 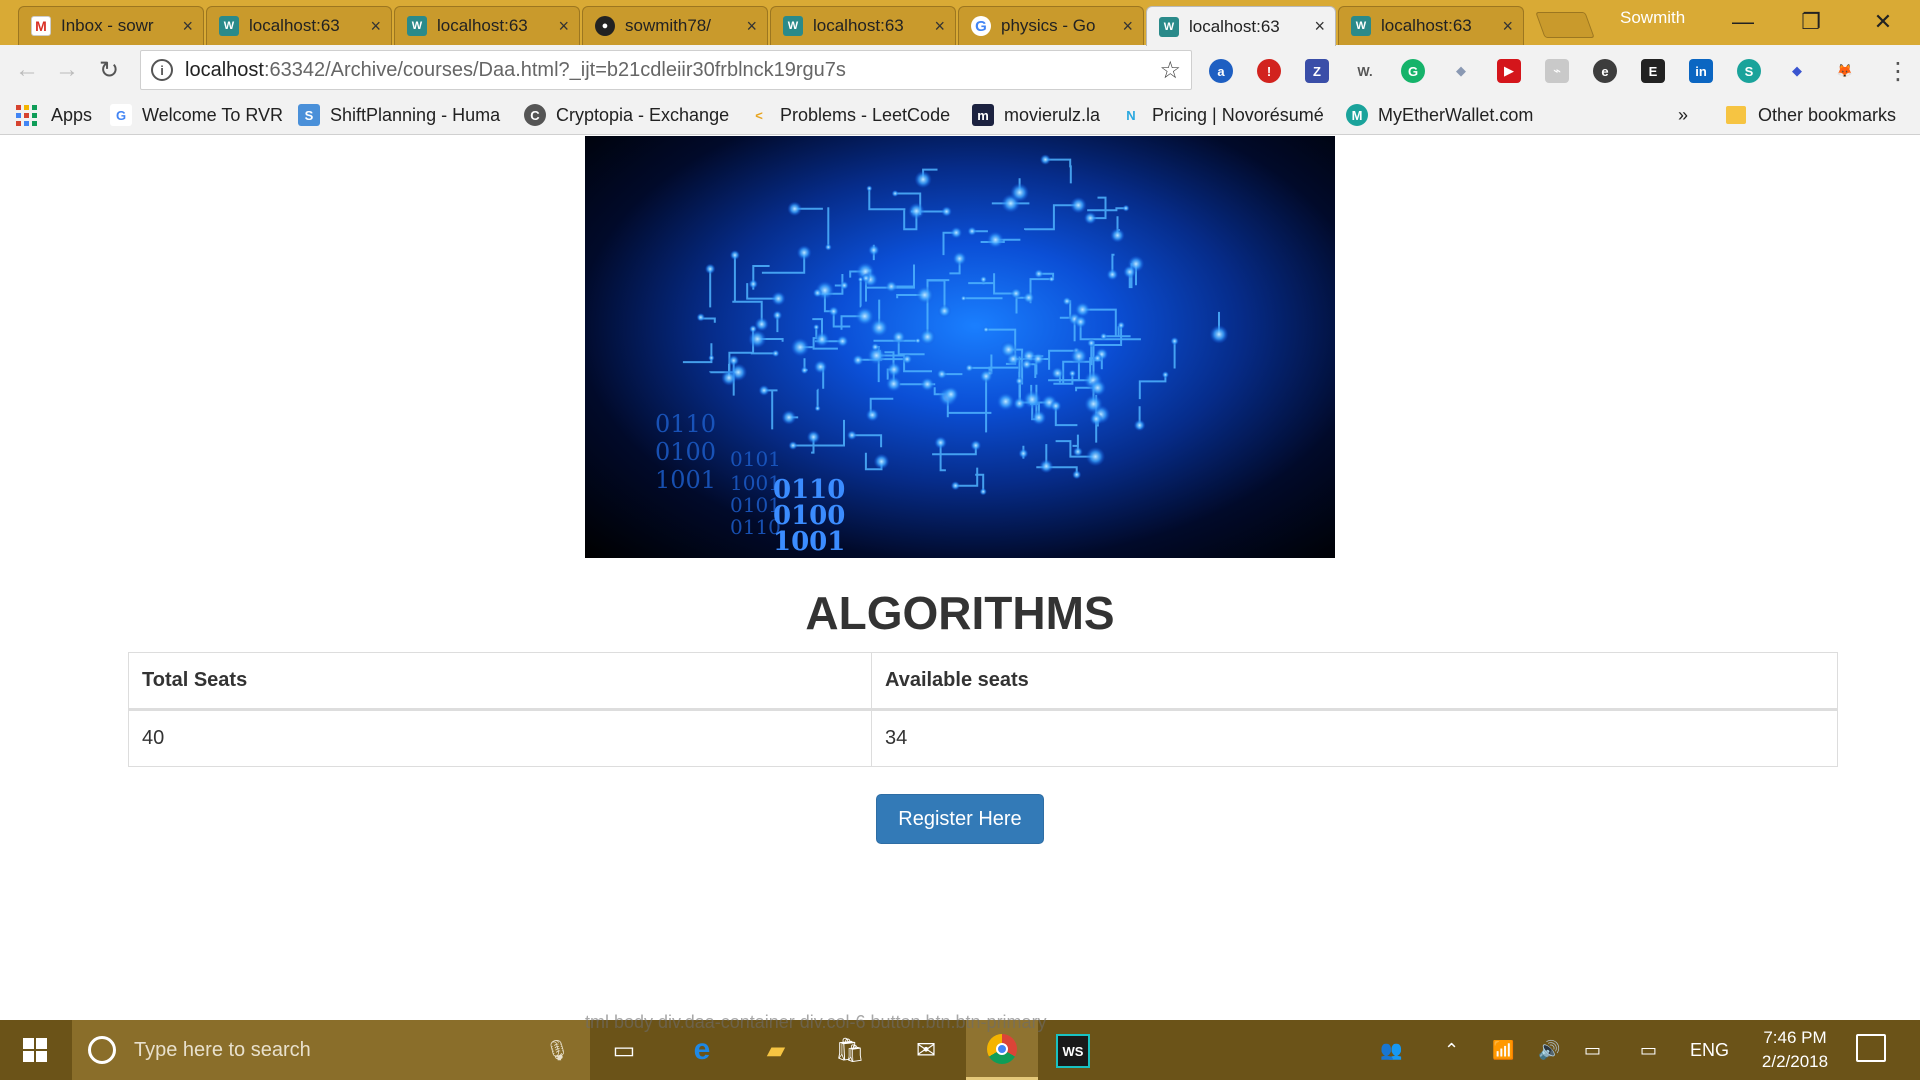 I want to click on bookmark-myetherwallet: M MyEtherWallet.com, so click(x=1439, y=115).